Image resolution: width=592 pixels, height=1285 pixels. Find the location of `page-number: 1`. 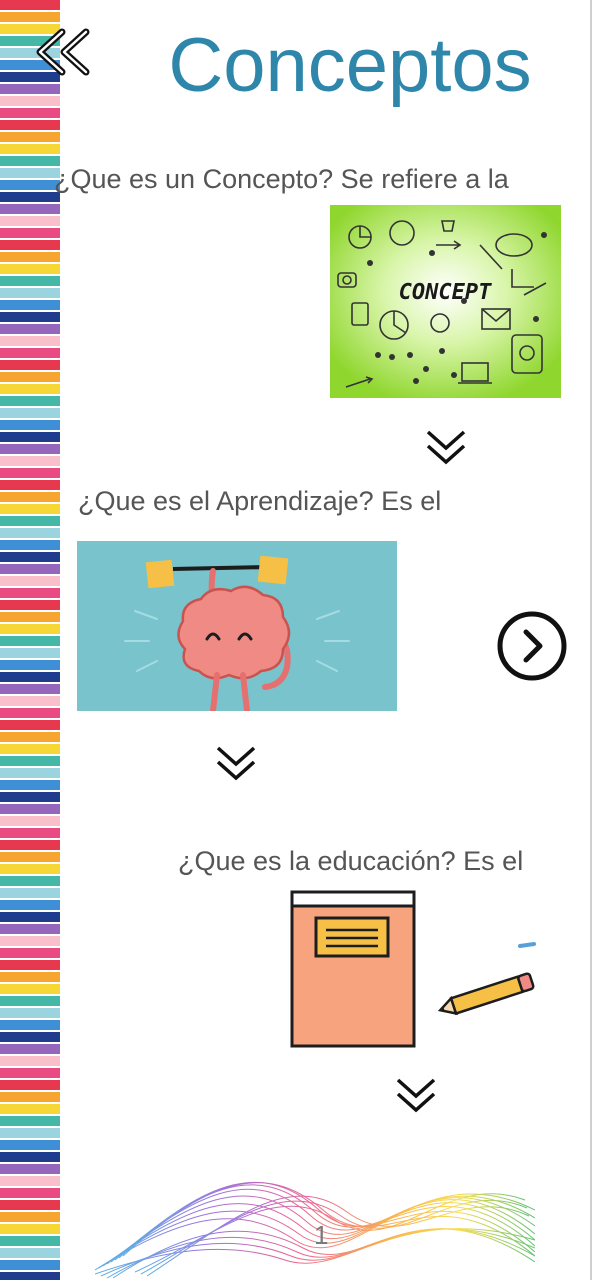

page-number: 1 is located at coordinates (321, 1235).